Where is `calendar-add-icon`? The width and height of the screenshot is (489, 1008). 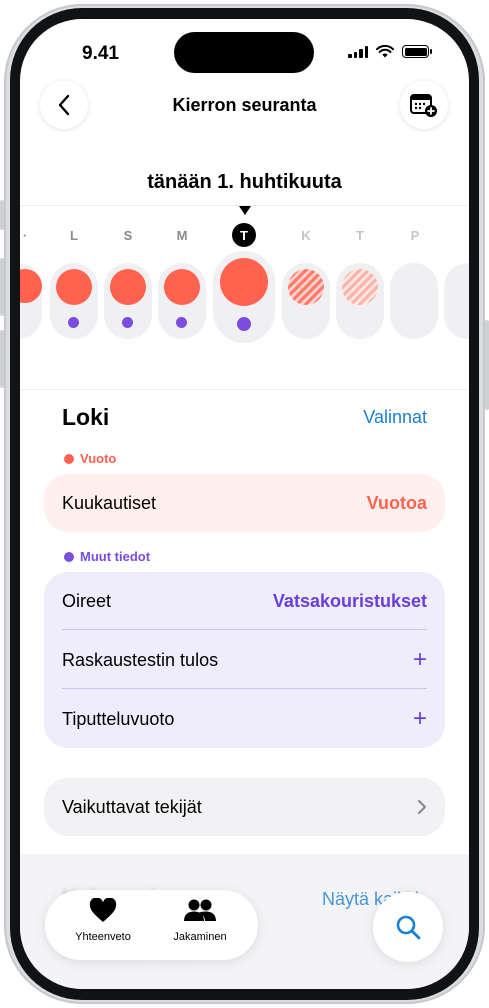 calendar-add-icon is located at coordinates (423, 105).